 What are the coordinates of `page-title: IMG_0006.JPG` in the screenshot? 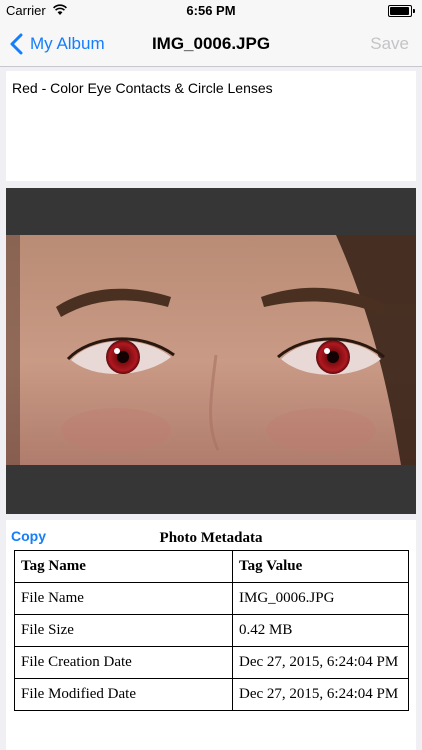 It's located at (211, 43).